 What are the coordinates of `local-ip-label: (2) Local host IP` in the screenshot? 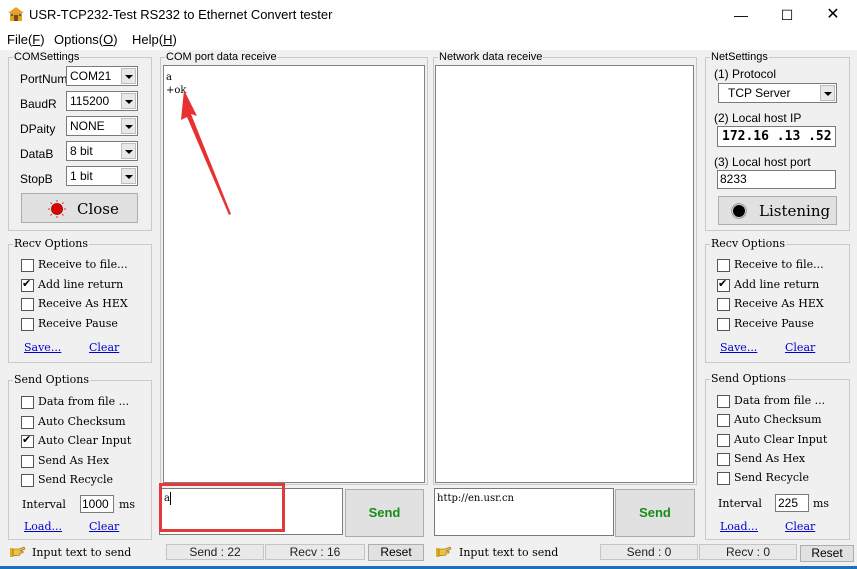 It's located at (758, 118).